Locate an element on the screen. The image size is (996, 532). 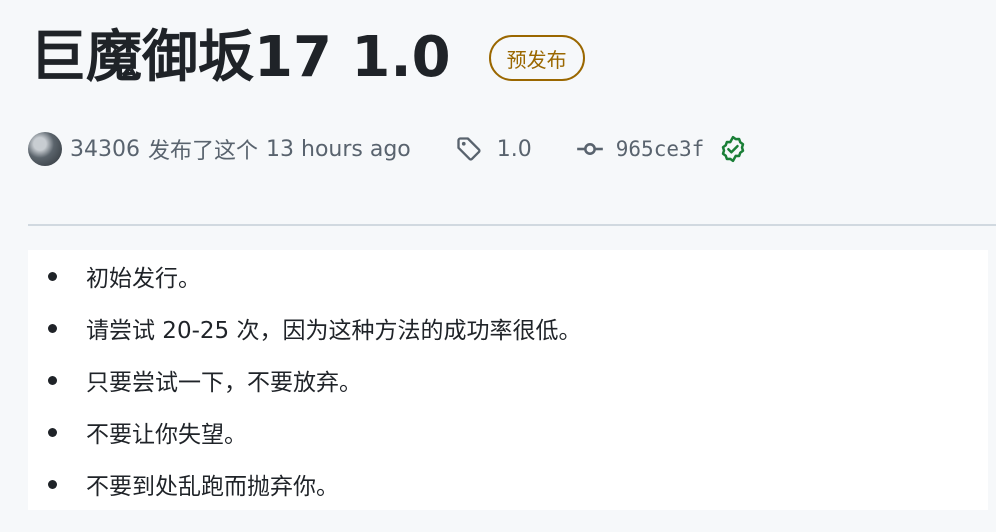
commit-link: 965ce3f is located at coordinates (662, 149).